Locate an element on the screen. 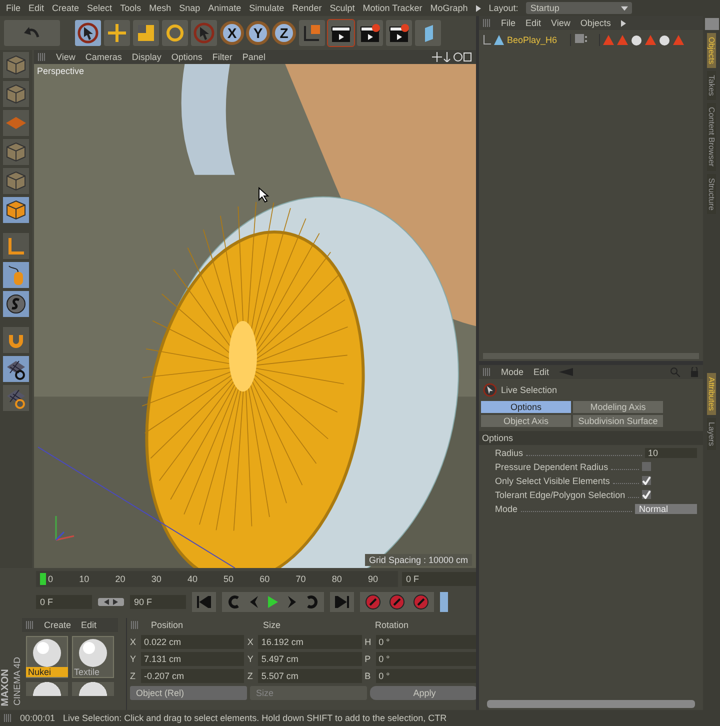 The width and height of the screenshot is (720, 726). attribute-tab: Subdivision Surface is located at coordinates (618, 421).